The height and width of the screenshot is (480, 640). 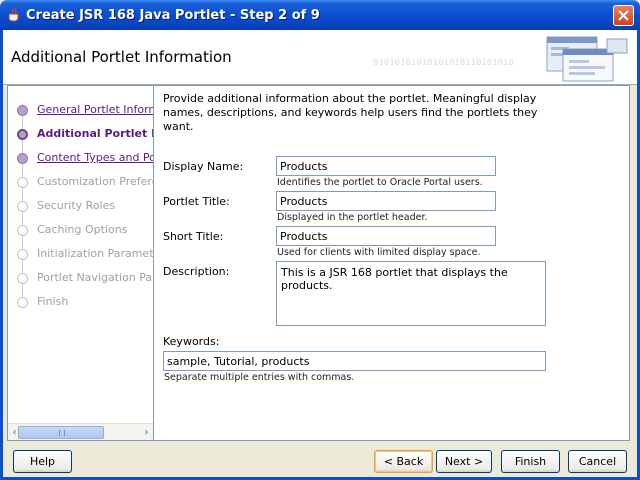 I want to click on step-caching-options: Caching Options, so click(x=80, y=230).